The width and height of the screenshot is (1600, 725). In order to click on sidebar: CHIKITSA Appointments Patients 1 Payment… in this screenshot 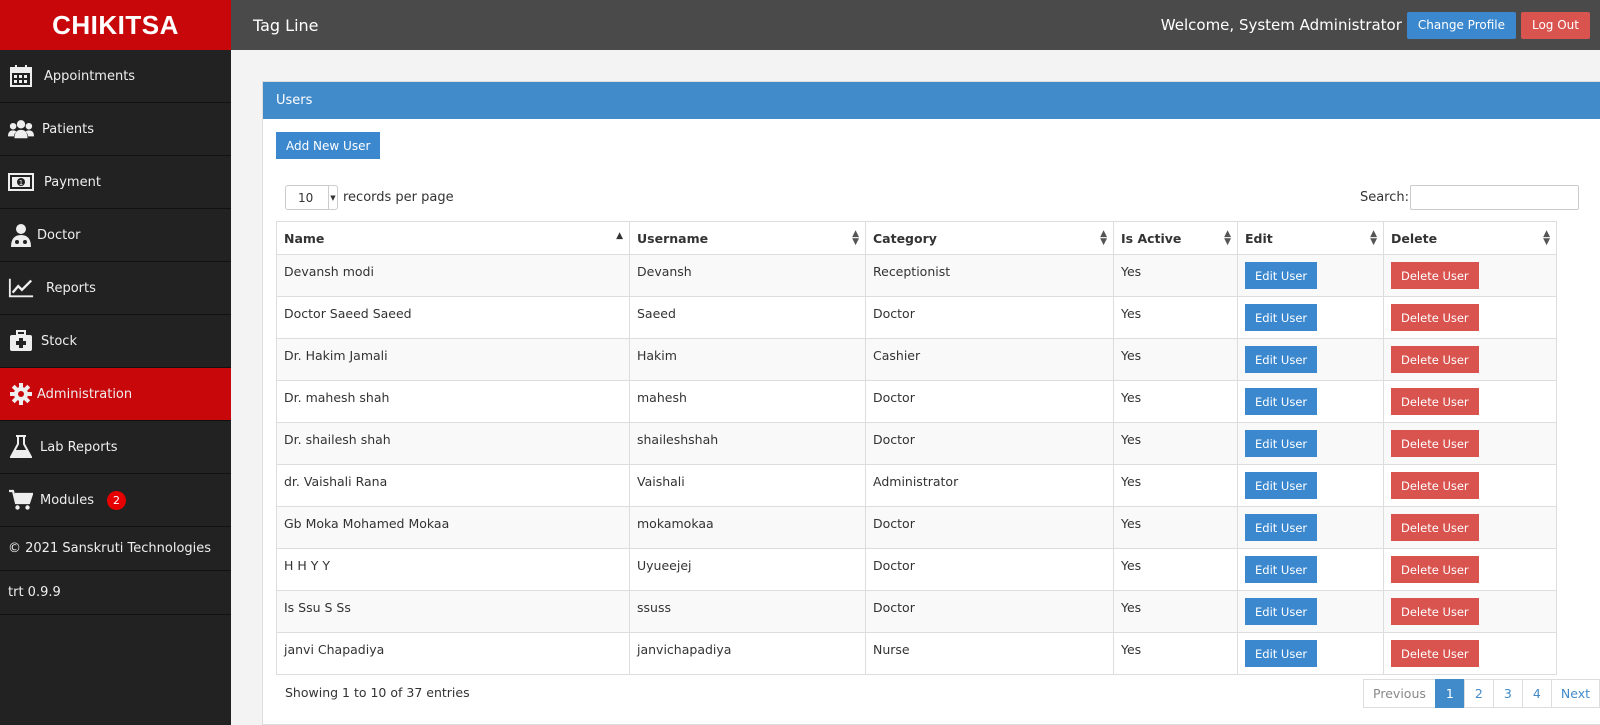, I will do `click(115, 362)`.